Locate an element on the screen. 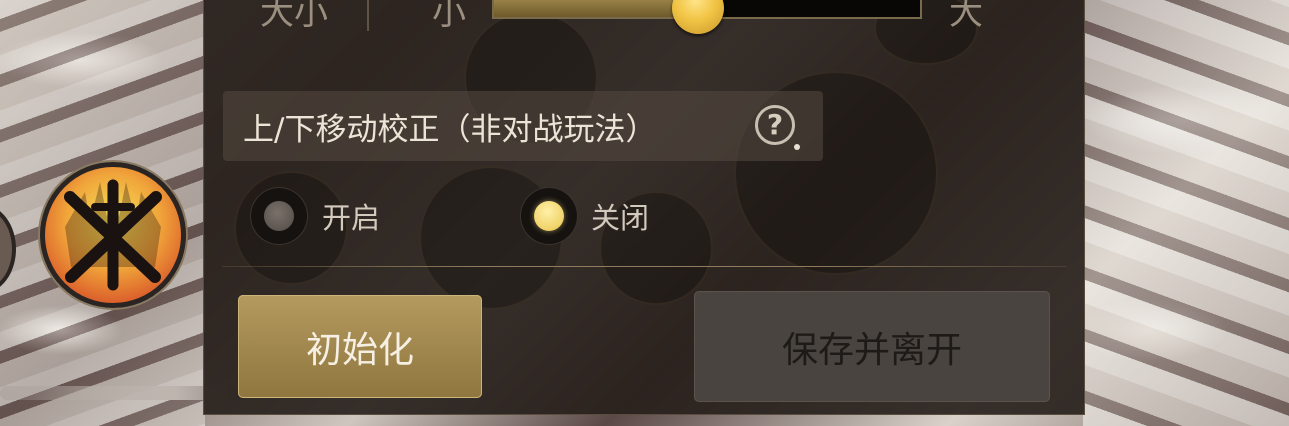  radio-on-option is located at coordinates (279, 216).